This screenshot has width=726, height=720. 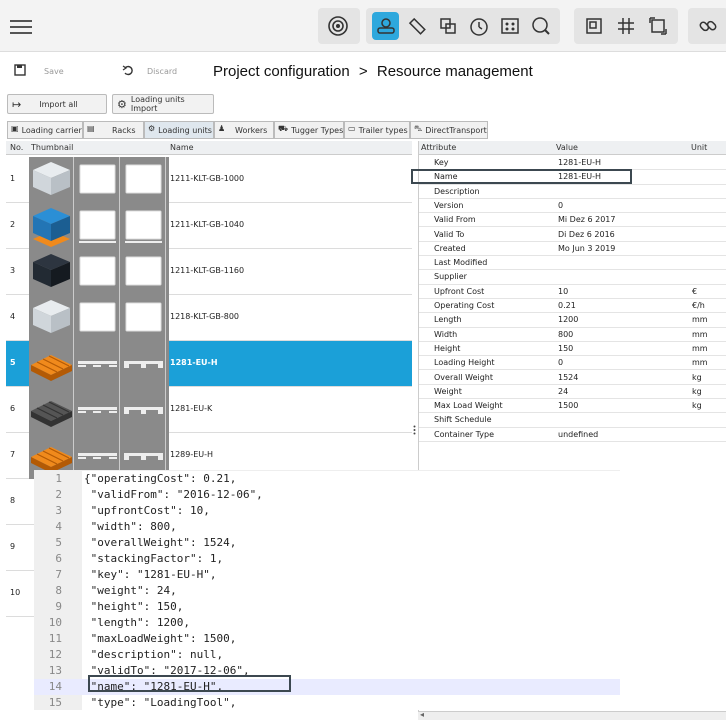 What do you see at coordinates (565, 349) in the screenshot?
I see `attribute-value: 150` at bounding box center [565, 349].